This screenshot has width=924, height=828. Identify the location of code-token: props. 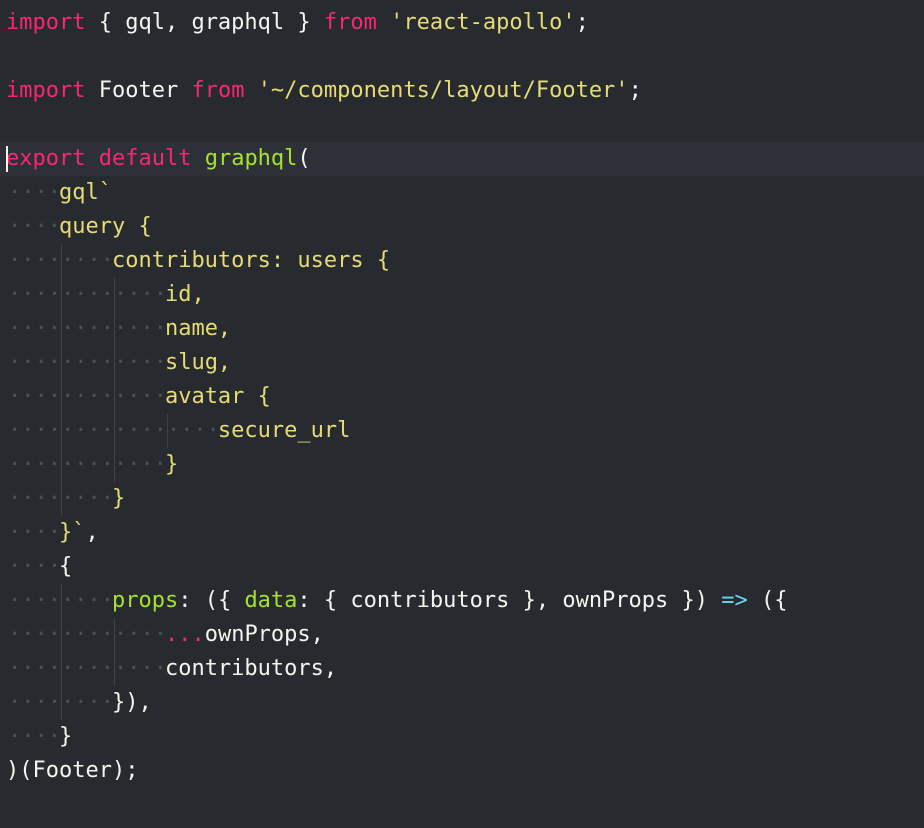
(145, 600).